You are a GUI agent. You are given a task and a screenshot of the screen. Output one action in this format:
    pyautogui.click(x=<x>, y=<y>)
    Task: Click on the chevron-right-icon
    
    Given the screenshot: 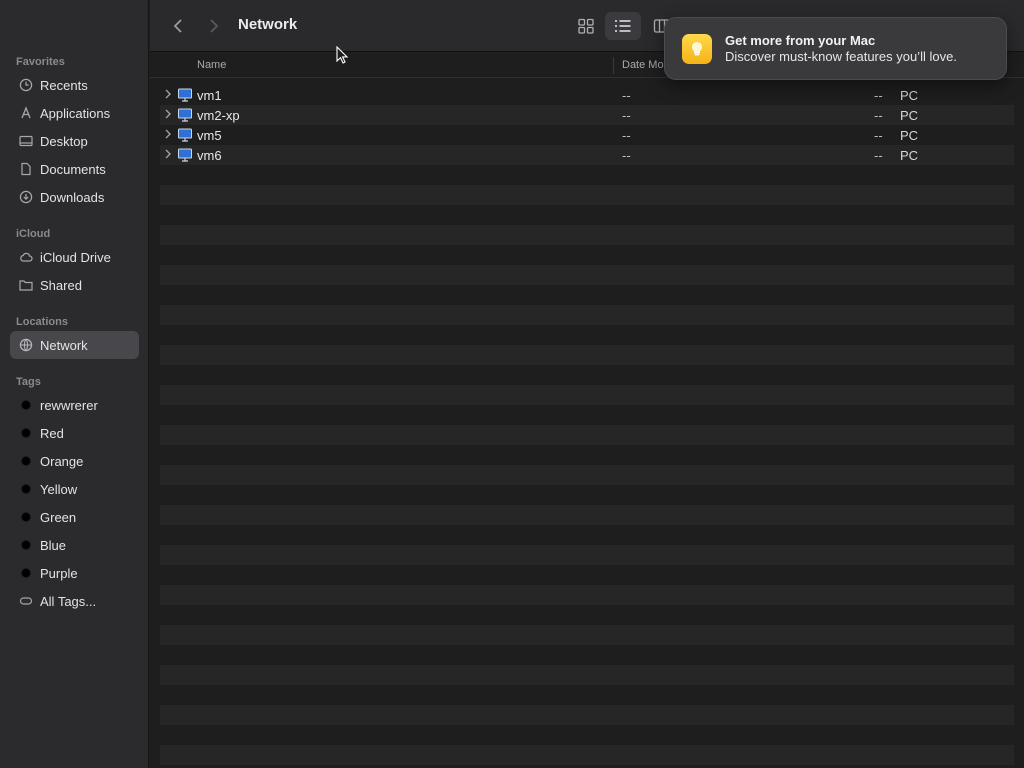 What is the action you would take?
    pyautogui.click(x=214, y=26)
    